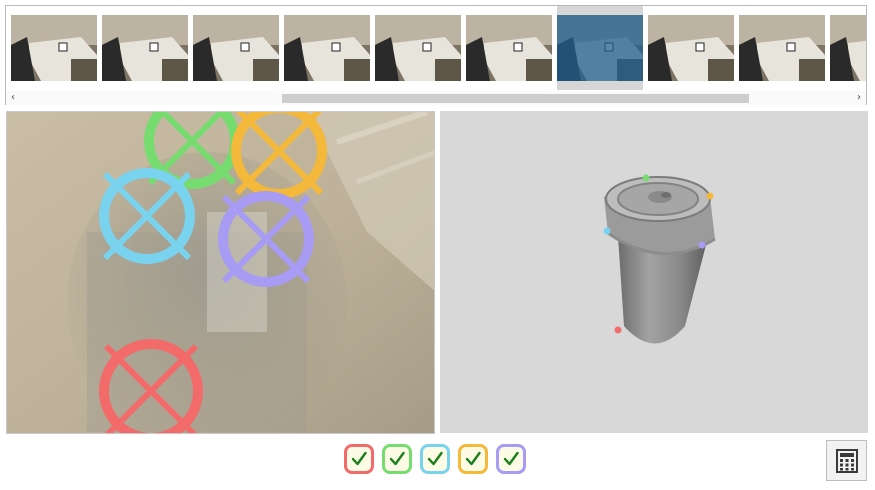  I want to click on chevron-right-icon: ›, so click(859, 97).